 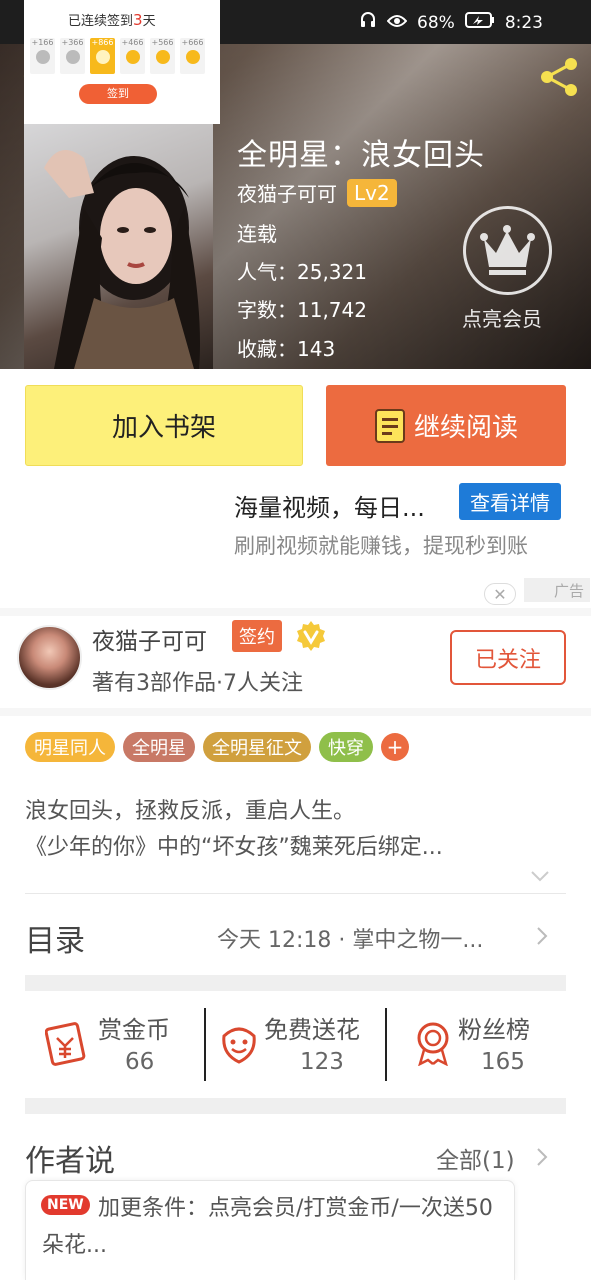 What do you see at coordinates (361, 155) in the screenshot?
I see `book-title: 全明星：浪女回头` at bounding box center [361, 155].